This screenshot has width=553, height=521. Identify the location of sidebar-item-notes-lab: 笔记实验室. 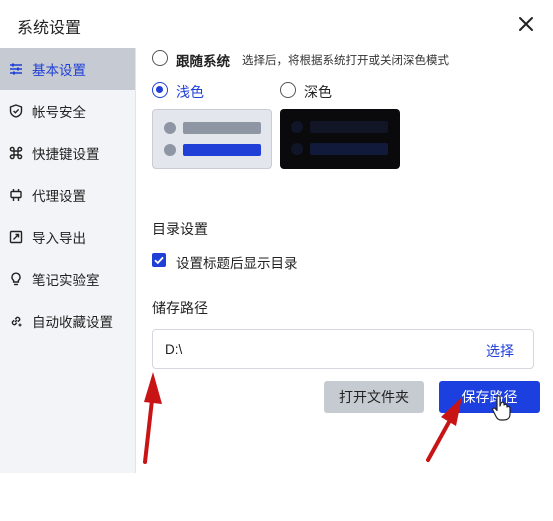
(68, 279).